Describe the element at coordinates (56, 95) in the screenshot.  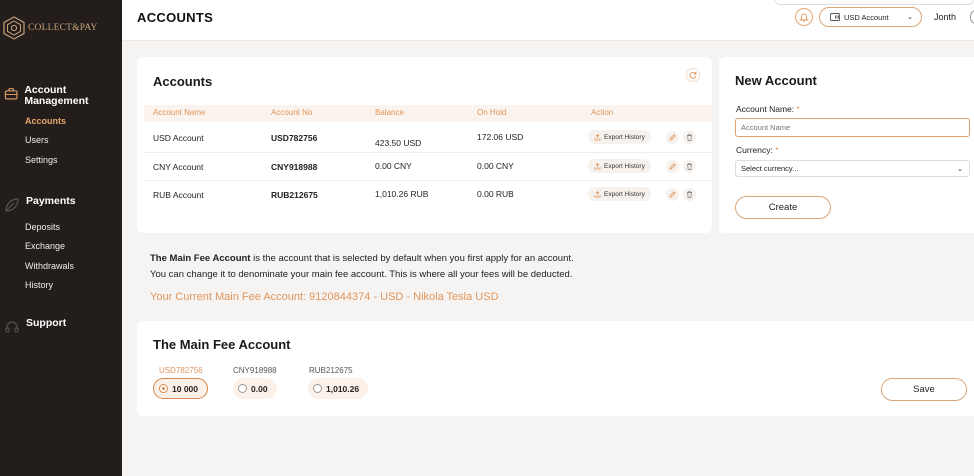
I see `nav-head-label: Account Management` at that location.